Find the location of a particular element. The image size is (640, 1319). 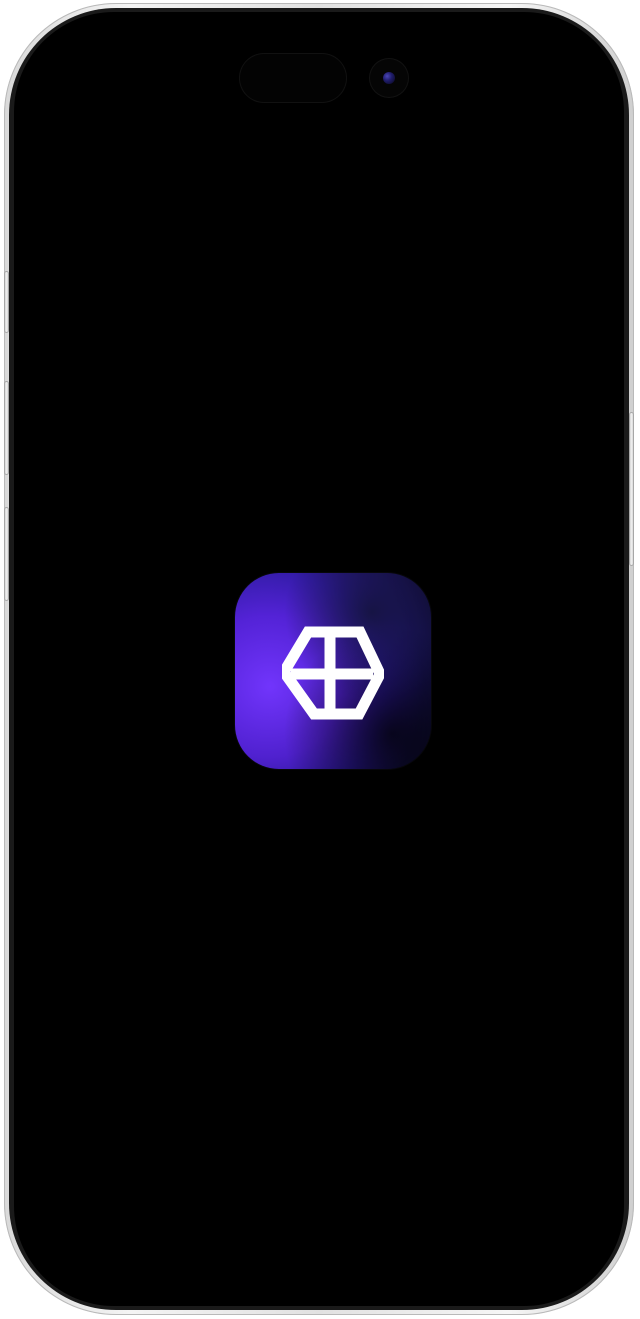

hexagon-grid-icon is located at coordinates (333, 673).